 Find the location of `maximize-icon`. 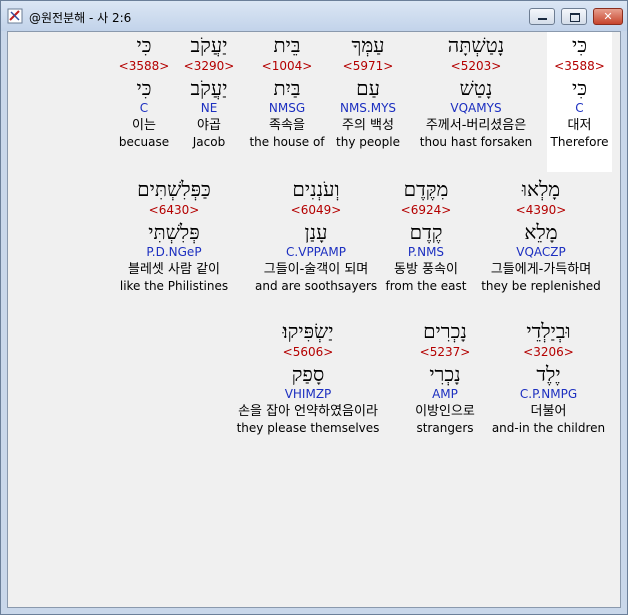

maximize-icon is located at coordinates (575, 17).